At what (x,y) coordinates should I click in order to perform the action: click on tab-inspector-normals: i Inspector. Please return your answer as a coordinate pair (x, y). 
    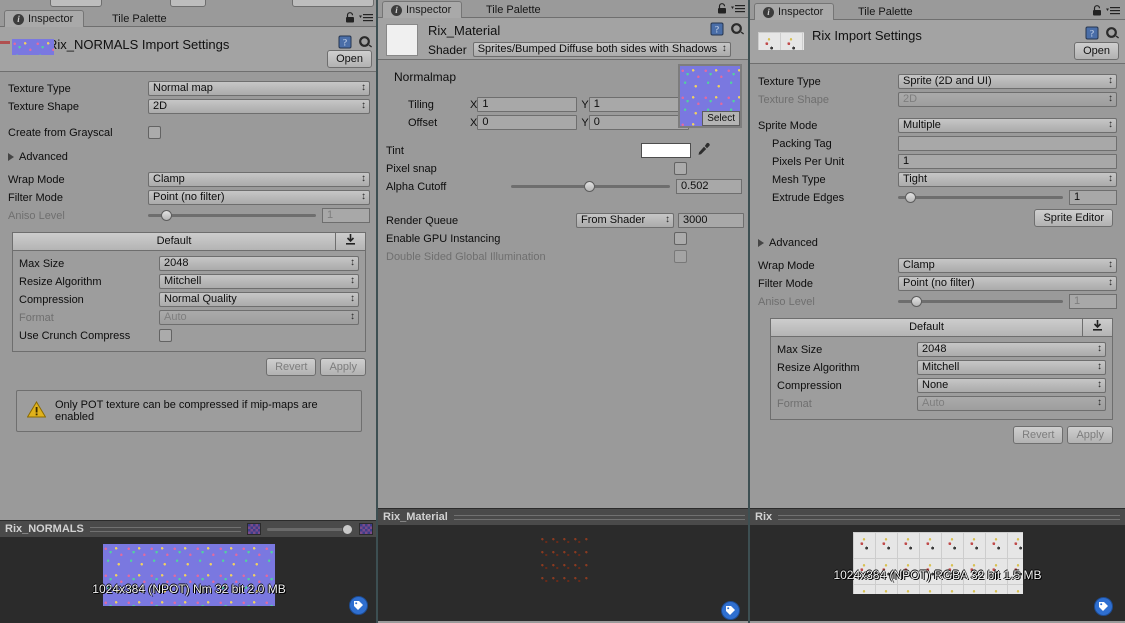
    Looking at the image, I should click on (44, 19).